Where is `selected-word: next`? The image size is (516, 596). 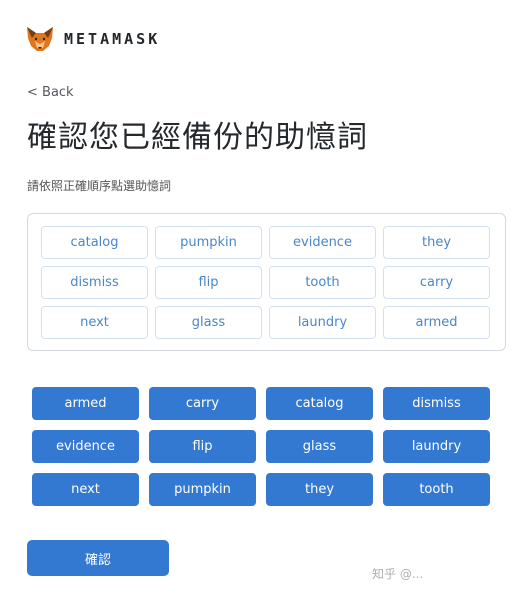
selected-word: next is located at coordinates (94, 322).